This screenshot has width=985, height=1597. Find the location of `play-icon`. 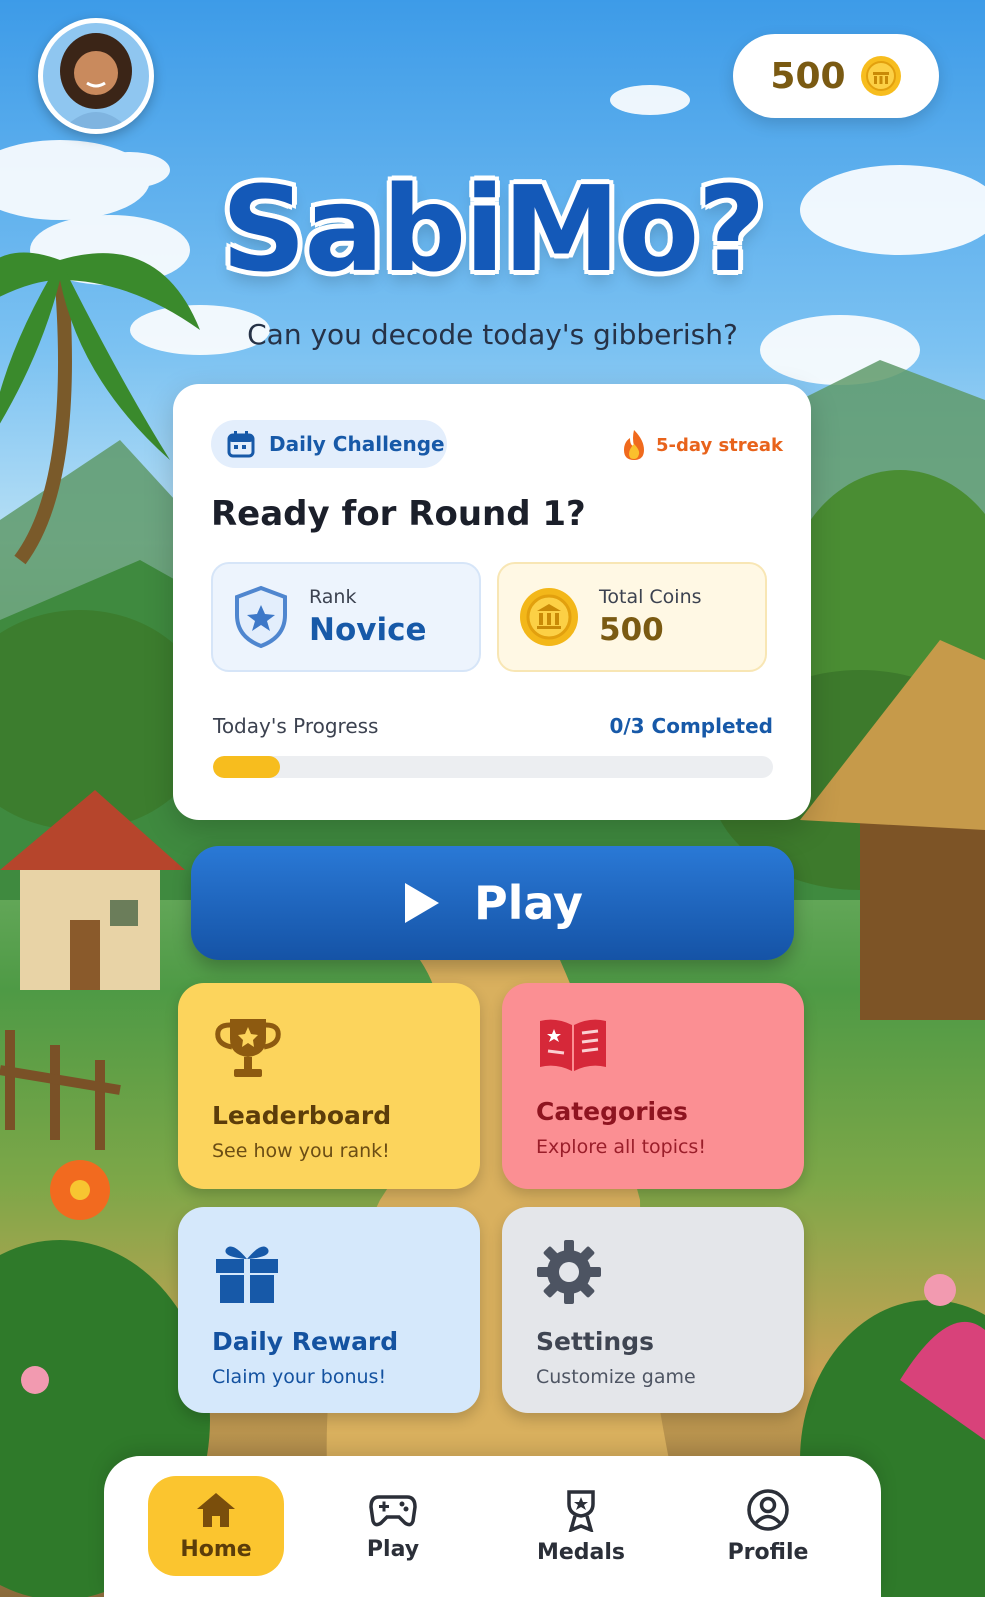

play-icon is located at coordinates (421, 903).